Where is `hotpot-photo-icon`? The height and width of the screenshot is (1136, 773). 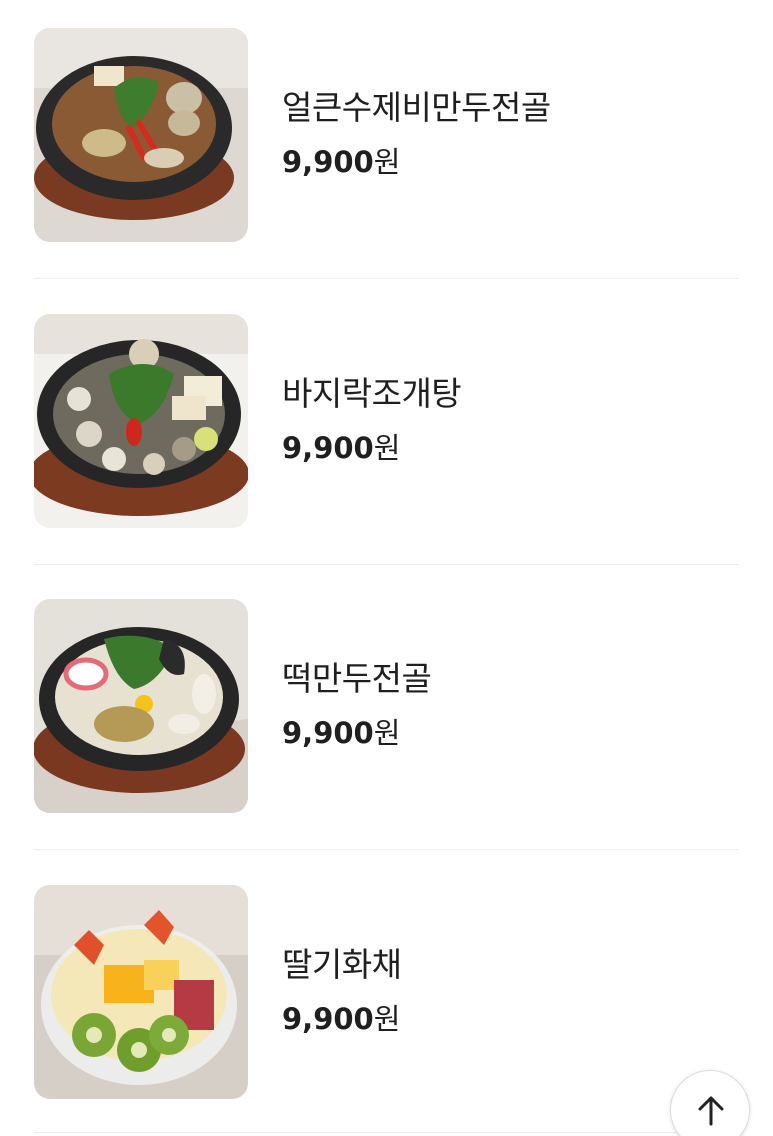
hotpot-photo-icon is located at coordinates (141, 135).